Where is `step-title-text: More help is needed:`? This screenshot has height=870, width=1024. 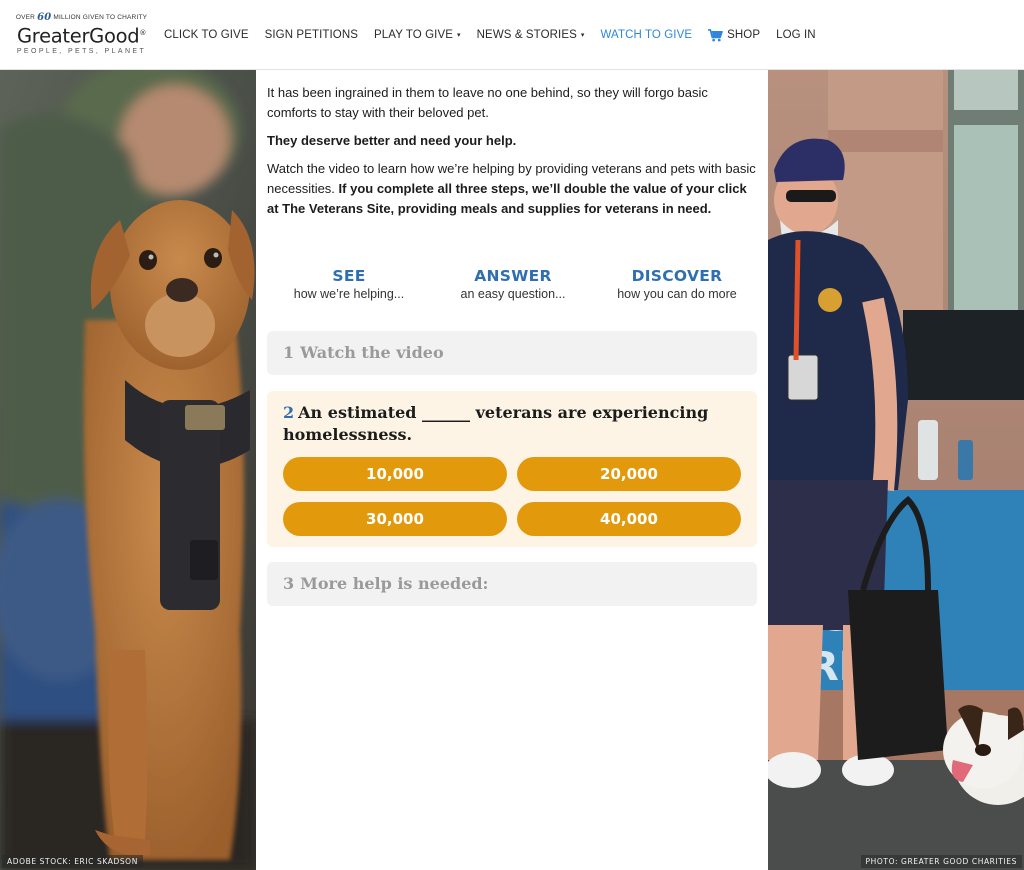
step-title-text: More help is needed: is located at coordinates (394, 583).